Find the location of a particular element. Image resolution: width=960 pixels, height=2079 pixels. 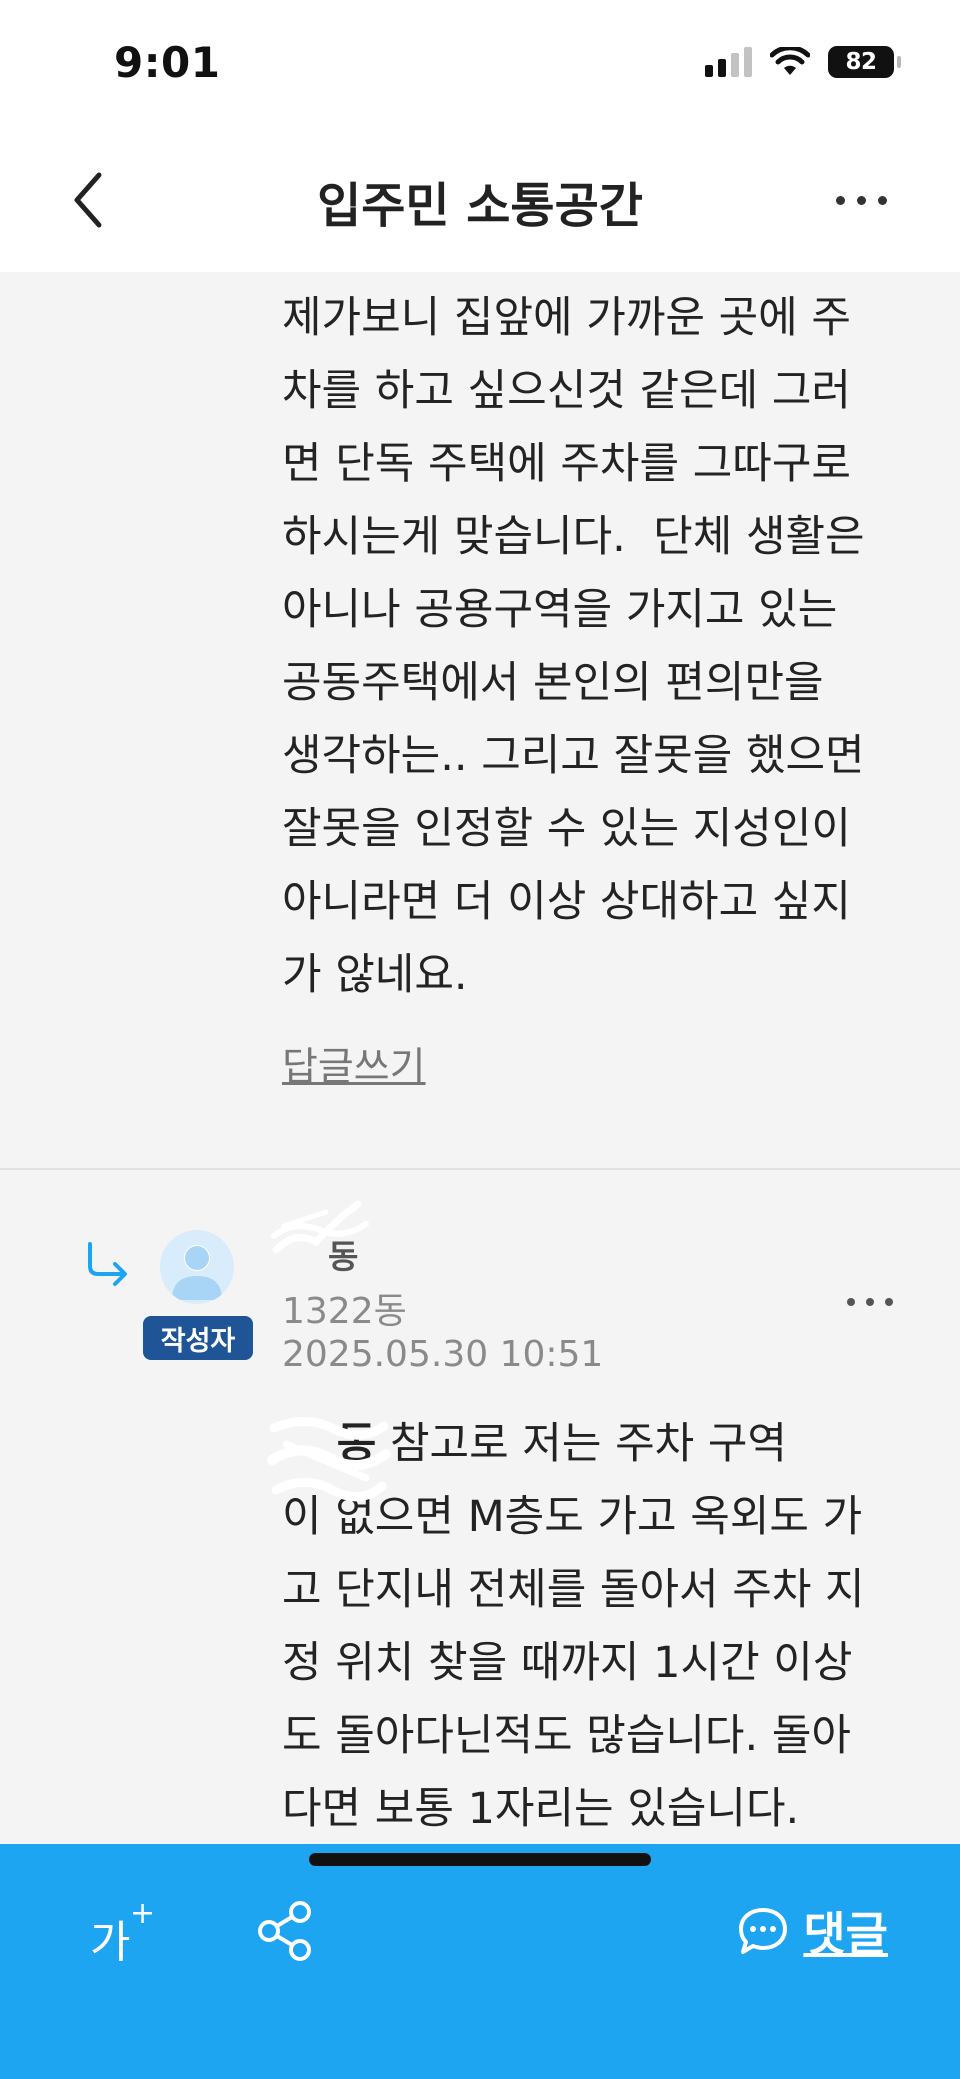

signal-icon is located at coordinates (728, 62).